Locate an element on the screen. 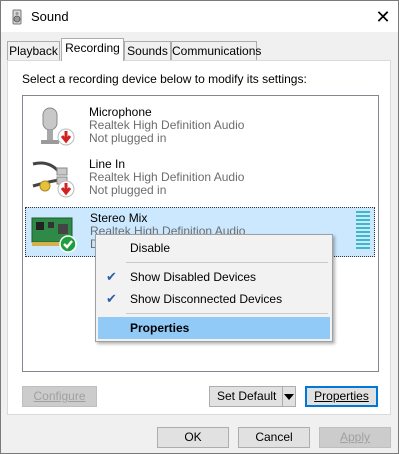 The height and width of the screenshot is (454, 399). menu-item-label: Properties is located at coordinates (160, 328).